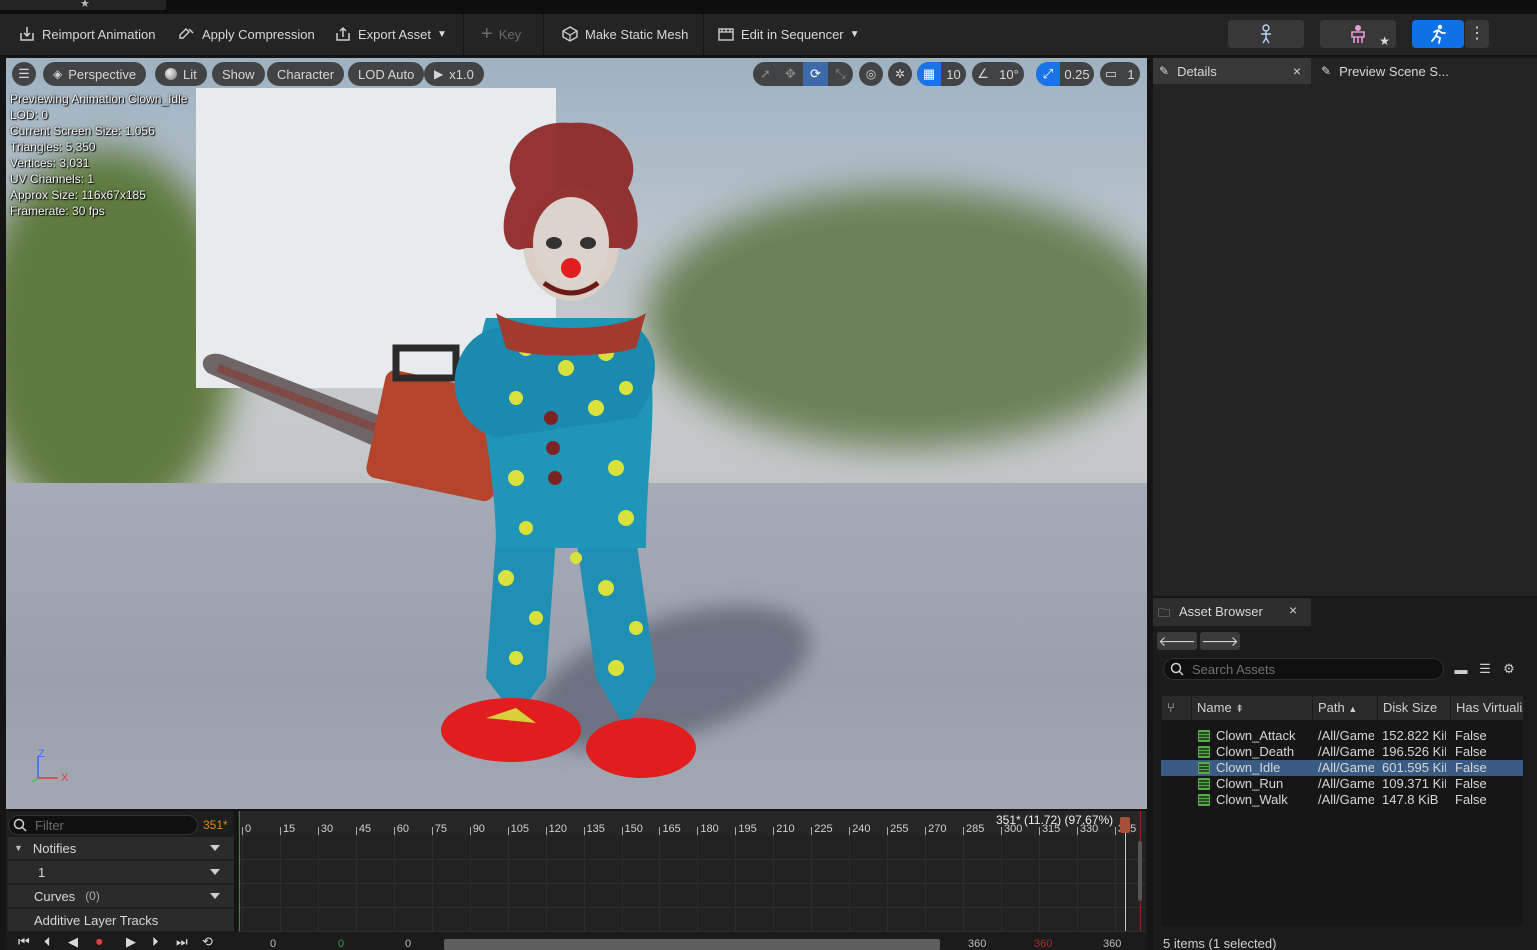 The image size is (1537, 950). I want to click on play-reverse-button: ◀, so click(73, 942).